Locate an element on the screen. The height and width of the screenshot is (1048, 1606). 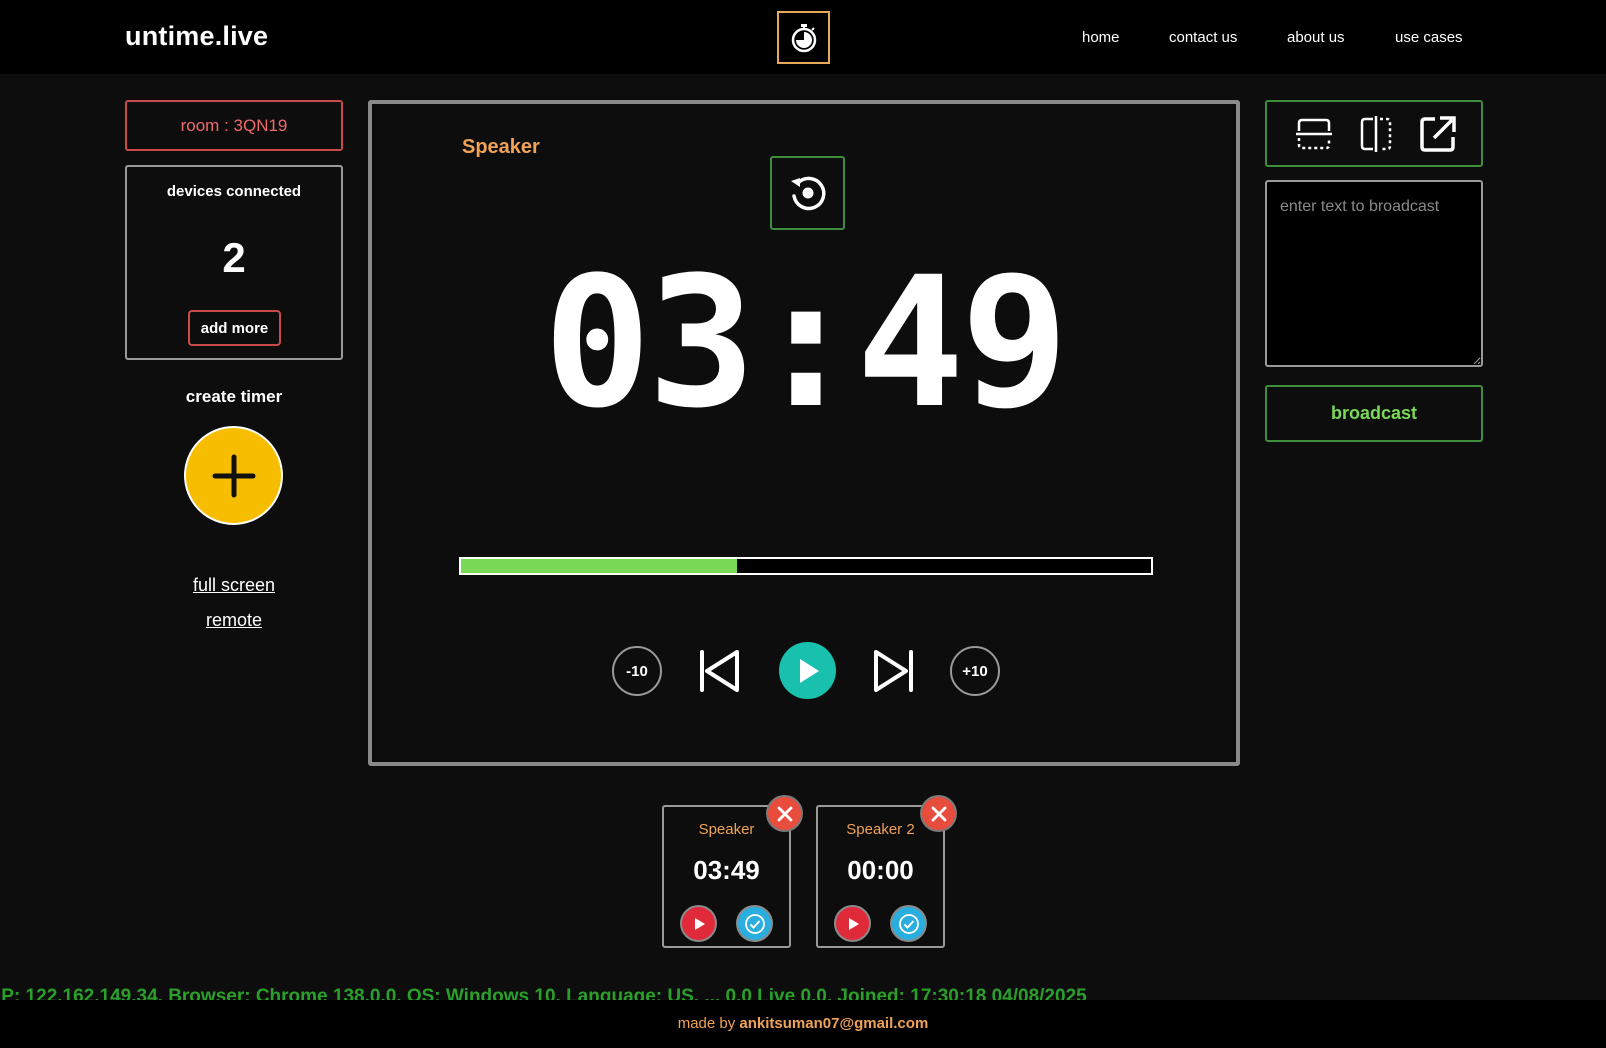
devices-panel: devices connected 2 add more is located at coordinates (234, 262).